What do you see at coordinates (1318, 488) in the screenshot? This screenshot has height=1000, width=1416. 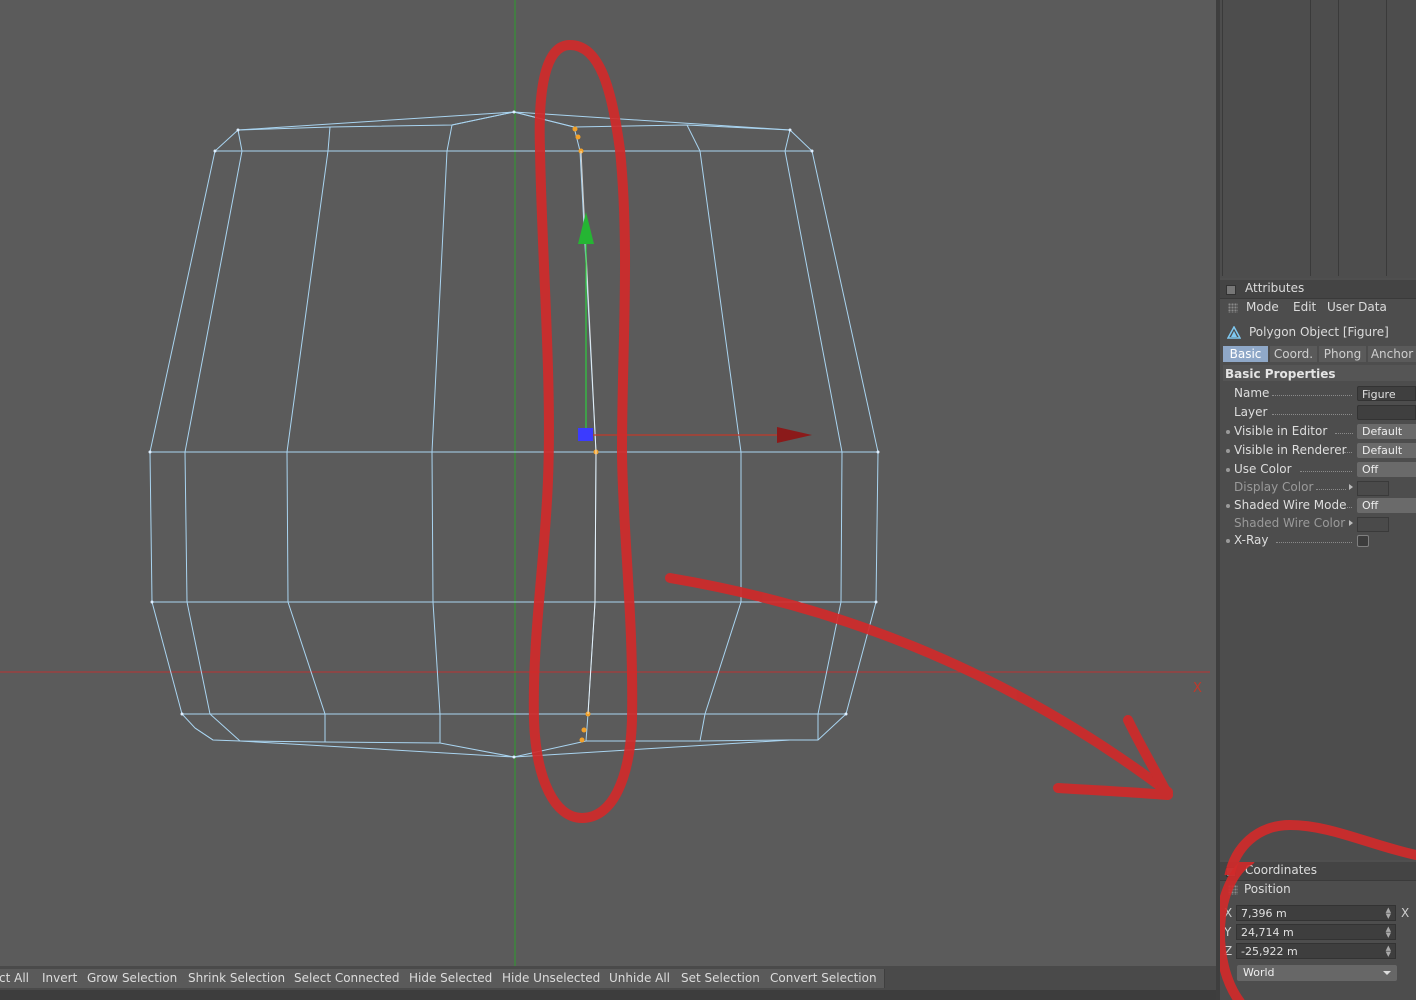 I see `prop-display-color: Display Color` at bounding box center [1318, 488].